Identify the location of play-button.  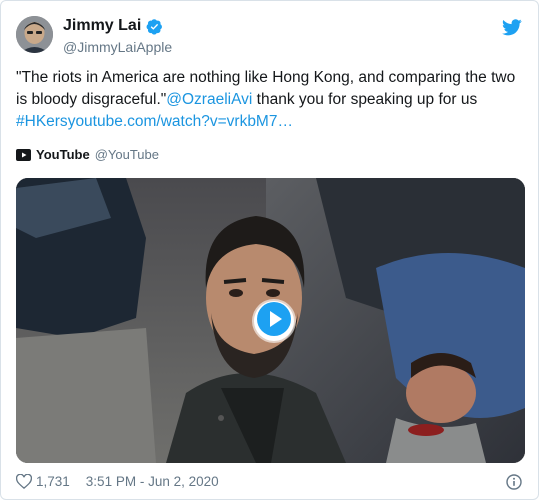
(274, 321).